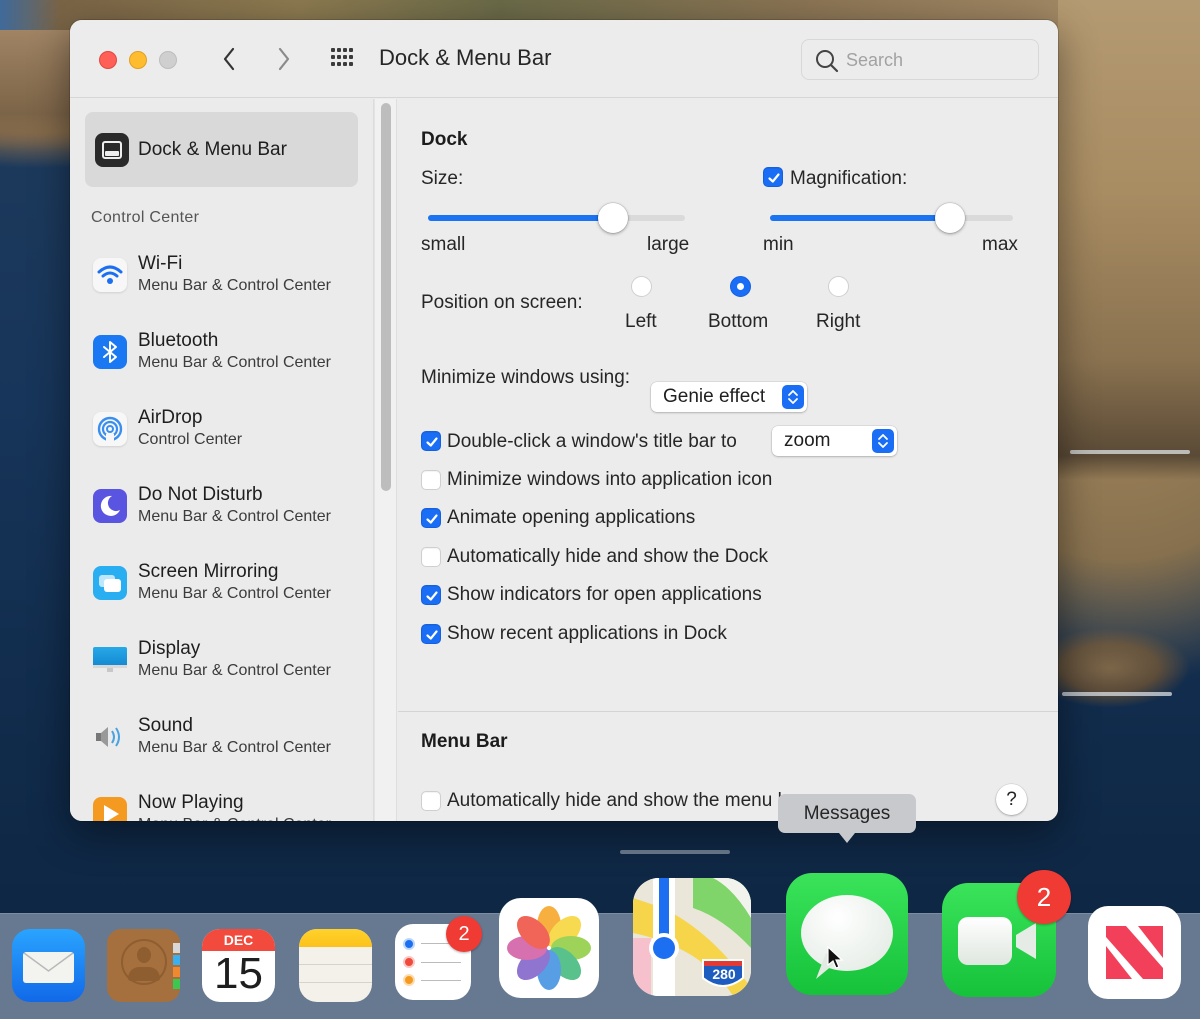 This screenshot has width=1200, height=1019. I want to click on sidebar-section-header: Control Center, so click(145, 217).